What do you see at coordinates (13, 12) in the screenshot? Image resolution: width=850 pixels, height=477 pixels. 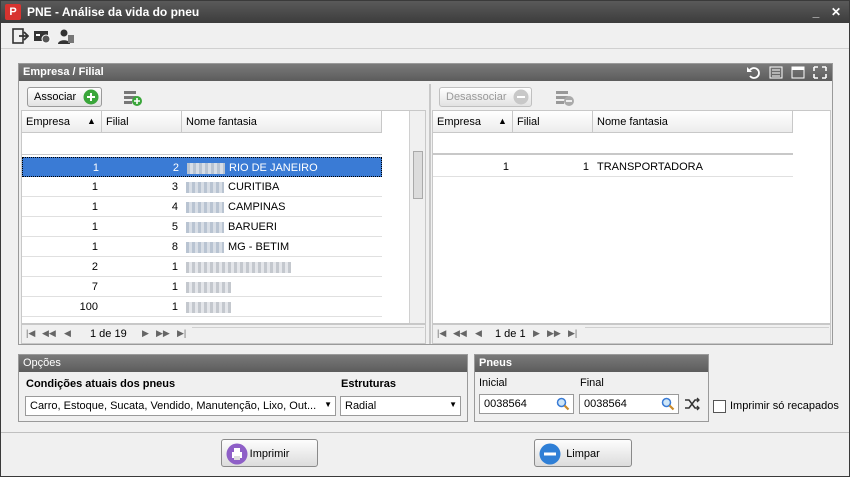 I see `app-logo-icon: P` at bounding box center [13, 12].